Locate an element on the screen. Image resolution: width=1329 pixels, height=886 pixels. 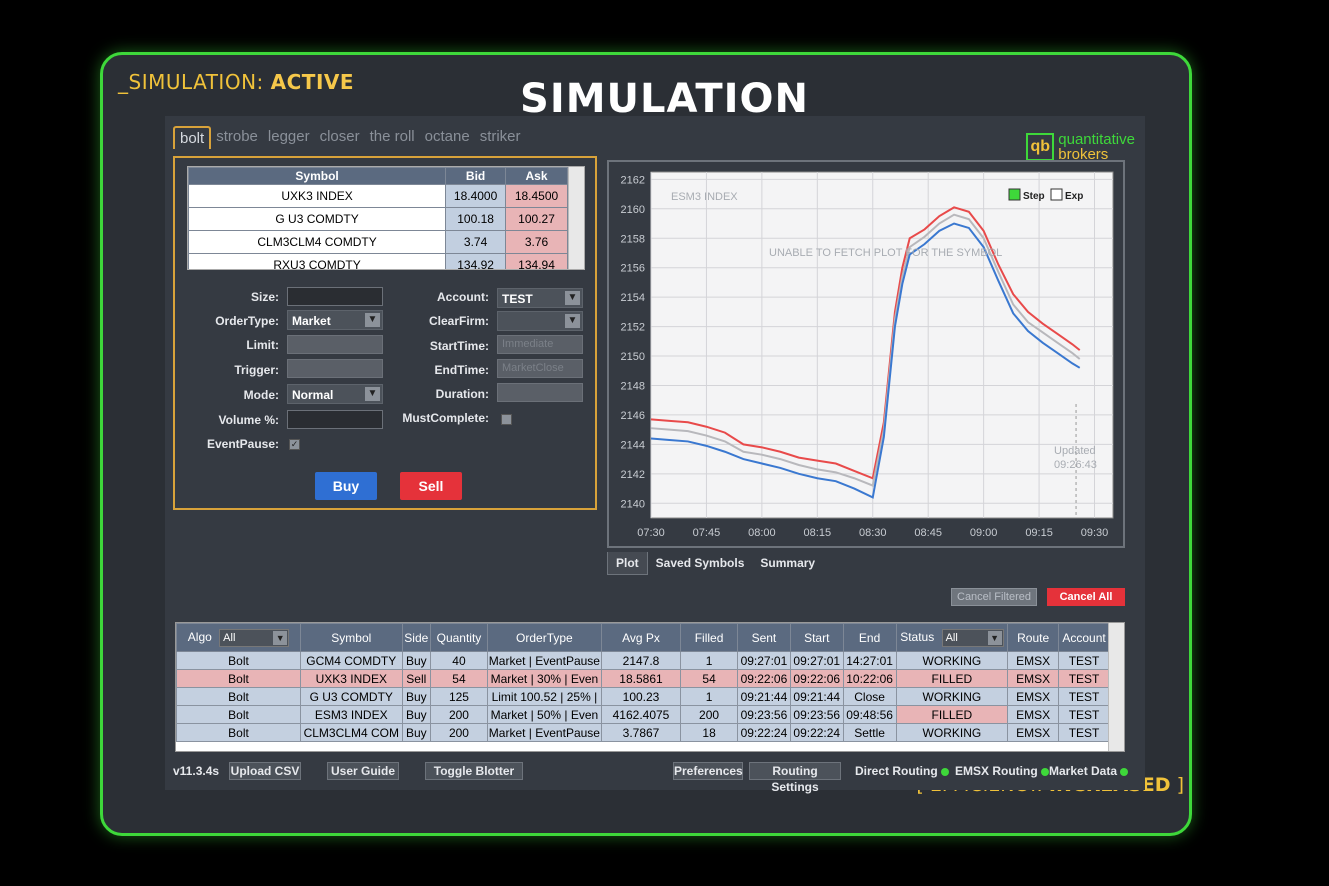
blotter-cell-ordertype: Limit 100.52 | 25% | is located at coordinates (544, 696).